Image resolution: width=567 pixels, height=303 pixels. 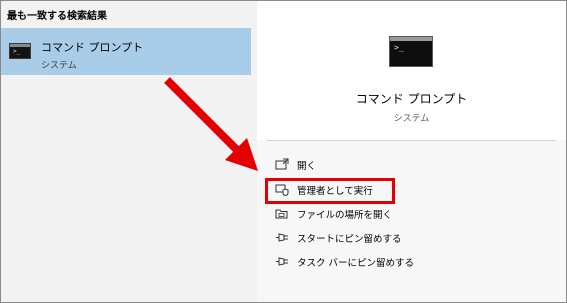 I want to click on annotation-highlight-box, so click(x=330, y=191).